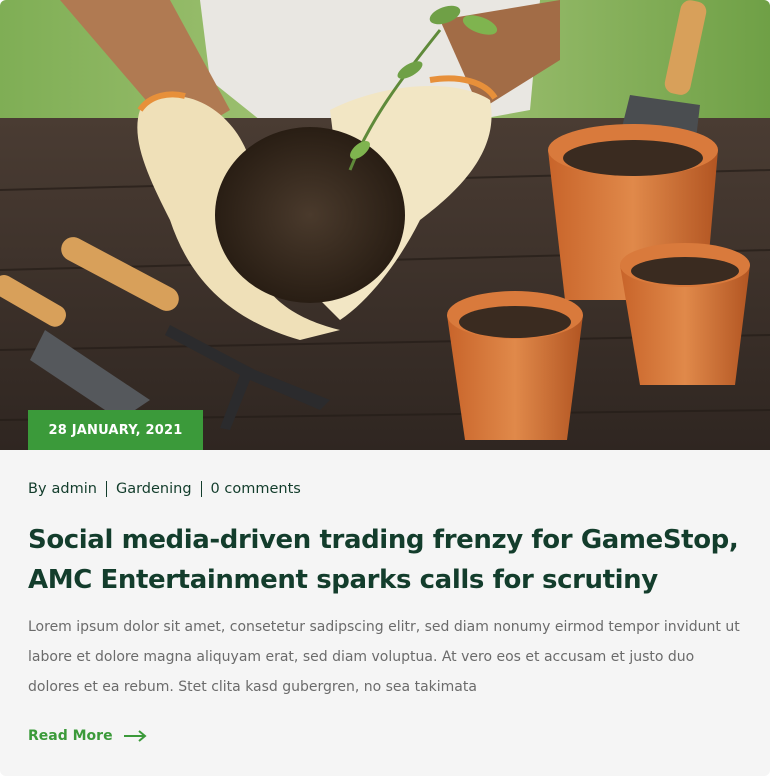 This screenshot has width=770, height=776. I want to click on post-meta: By admin Gardening 0 comments, so click(164, 489).